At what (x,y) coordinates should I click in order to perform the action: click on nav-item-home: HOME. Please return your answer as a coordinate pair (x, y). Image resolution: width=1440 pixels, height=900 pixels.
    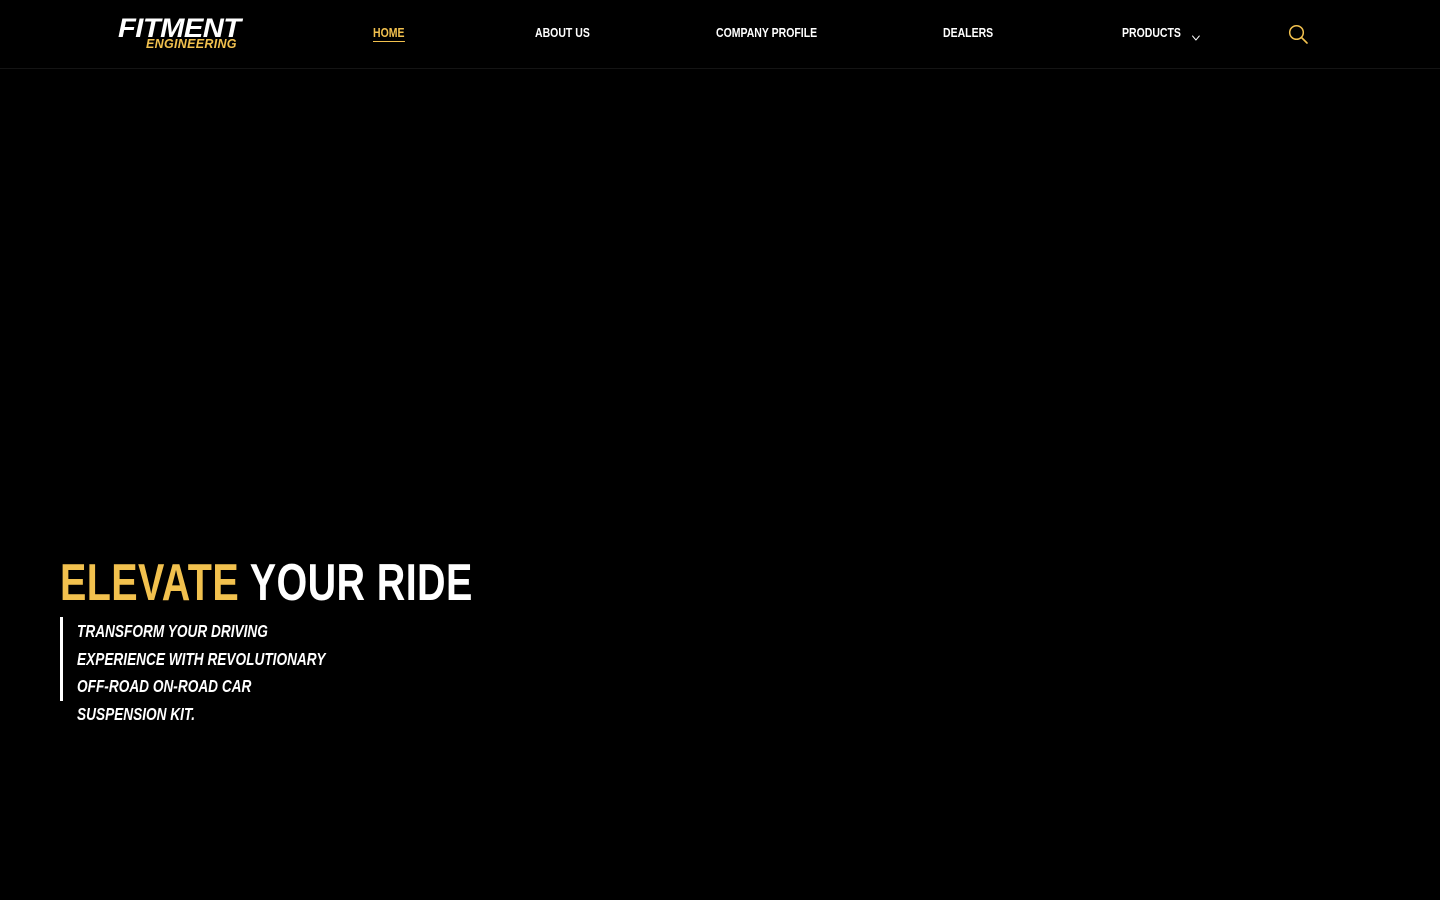
    Looking at the image, I should click on (389, 34).